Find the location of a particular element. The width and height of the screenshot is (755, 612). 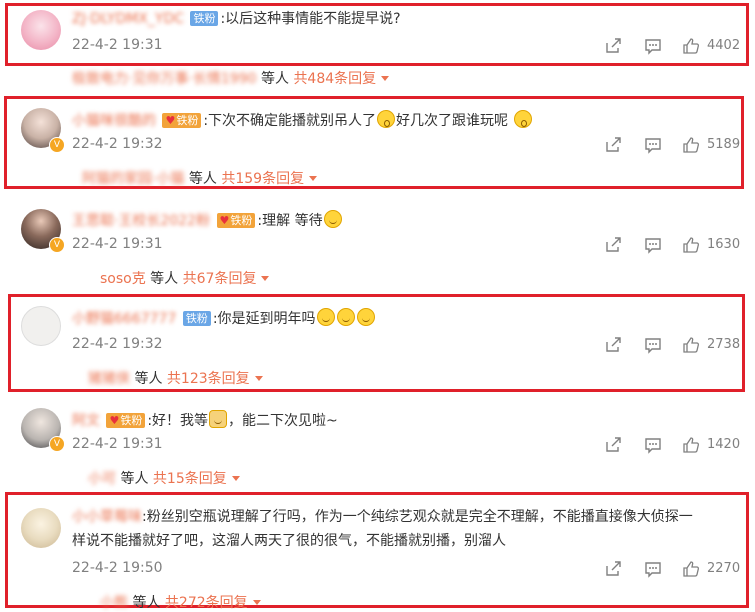

replies-summary: soso克 等人 共67条回复 is located at coordinates (185, 278).